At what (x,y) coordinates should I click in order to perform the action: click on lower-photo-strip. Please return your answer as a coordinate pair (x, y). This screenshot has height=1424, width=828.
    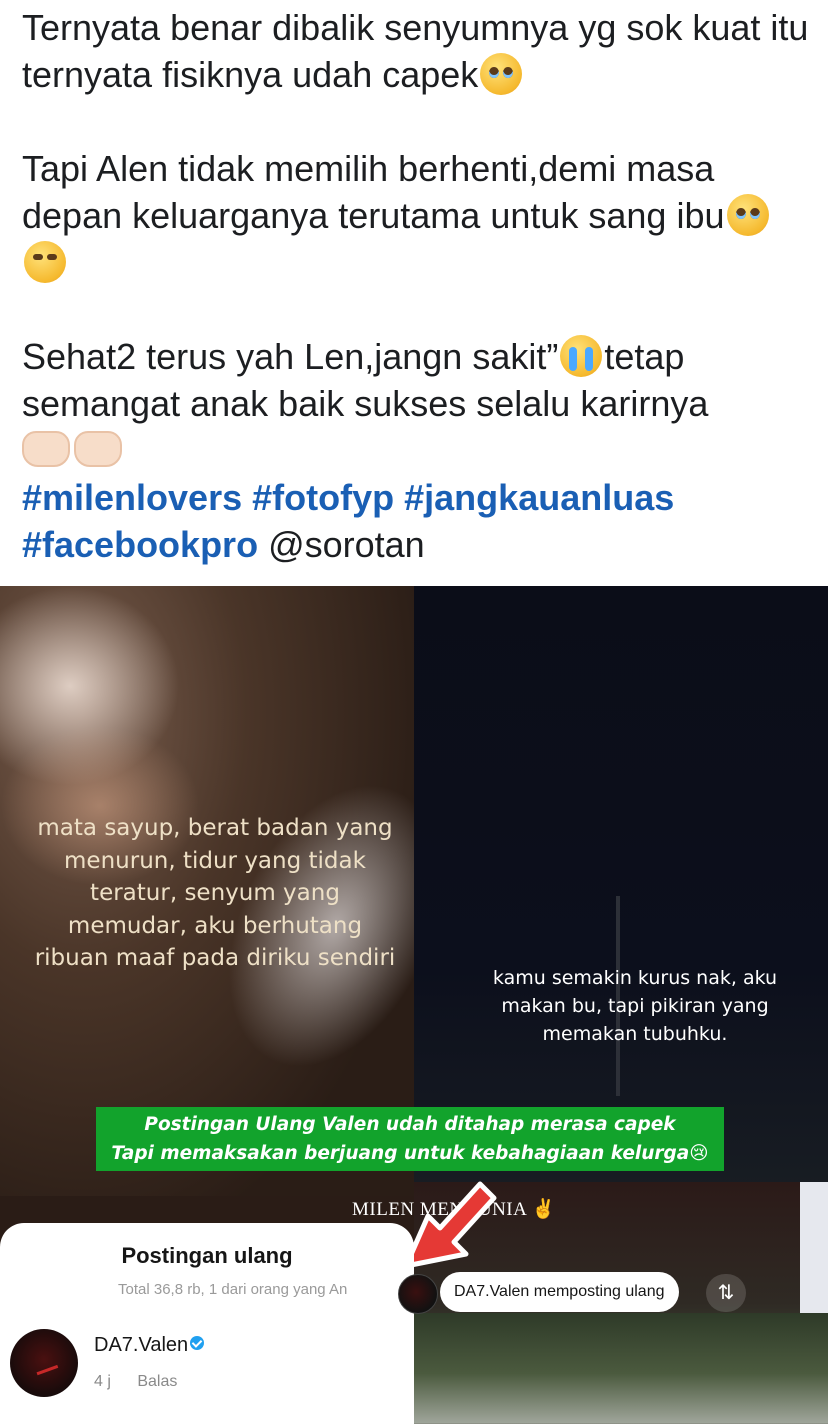
    Looking at the image, I should click on (621, 1368).